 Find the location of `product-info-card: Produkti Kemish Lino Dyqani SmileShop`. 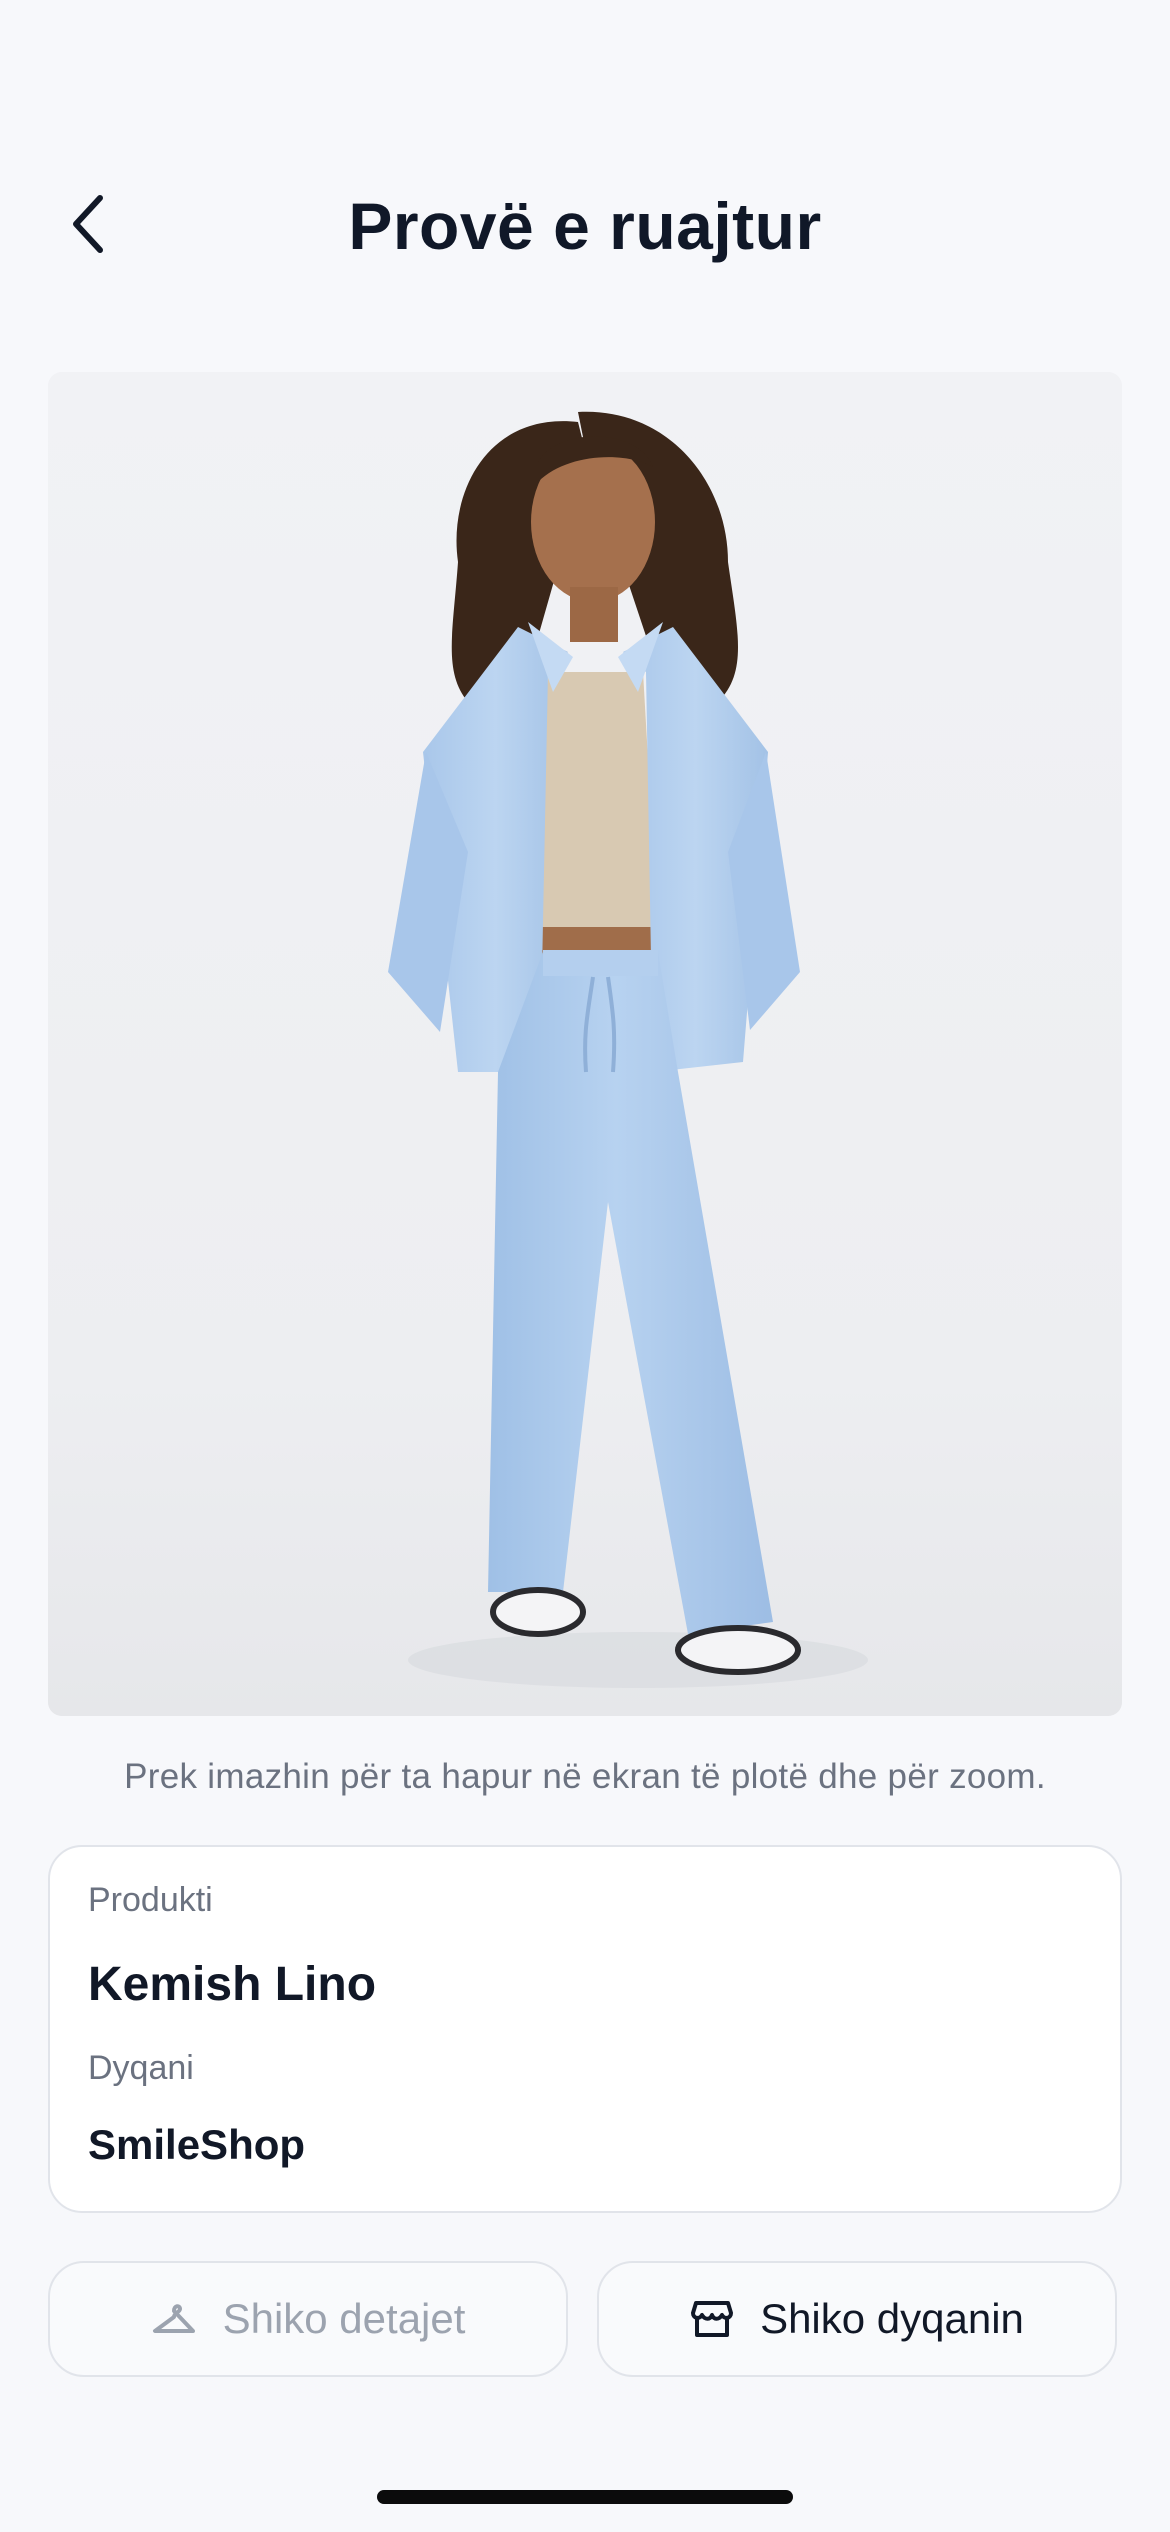

product-info-card: Produkti Kemish Lino Dyqani SmileShop is located at coordinates (585, 2029).